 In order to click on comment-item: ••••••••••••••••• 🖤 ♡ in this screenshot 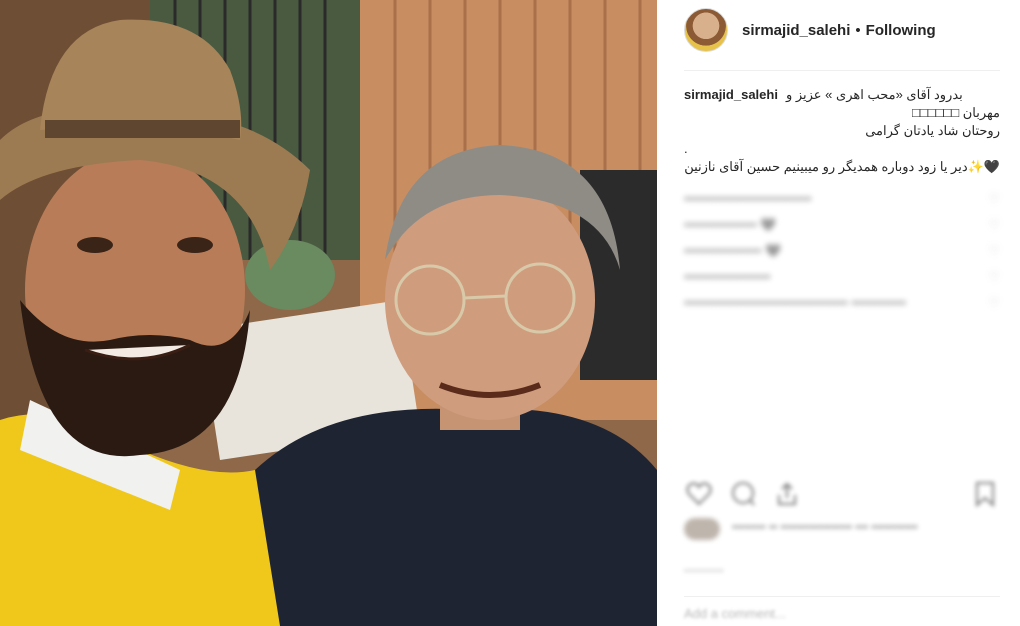, I will do `click(842, 251)`.